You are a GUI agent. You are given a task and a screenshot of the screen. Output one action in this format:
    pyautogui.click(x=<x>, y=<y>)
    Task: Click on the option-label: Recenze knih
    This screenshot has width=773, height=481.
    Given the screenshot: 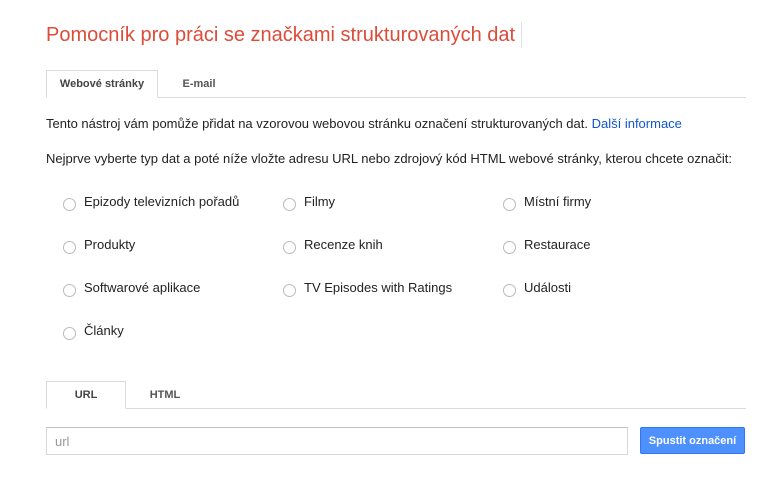 What is the action you would take?
    pyautogui.click(x=343, y=244)
    